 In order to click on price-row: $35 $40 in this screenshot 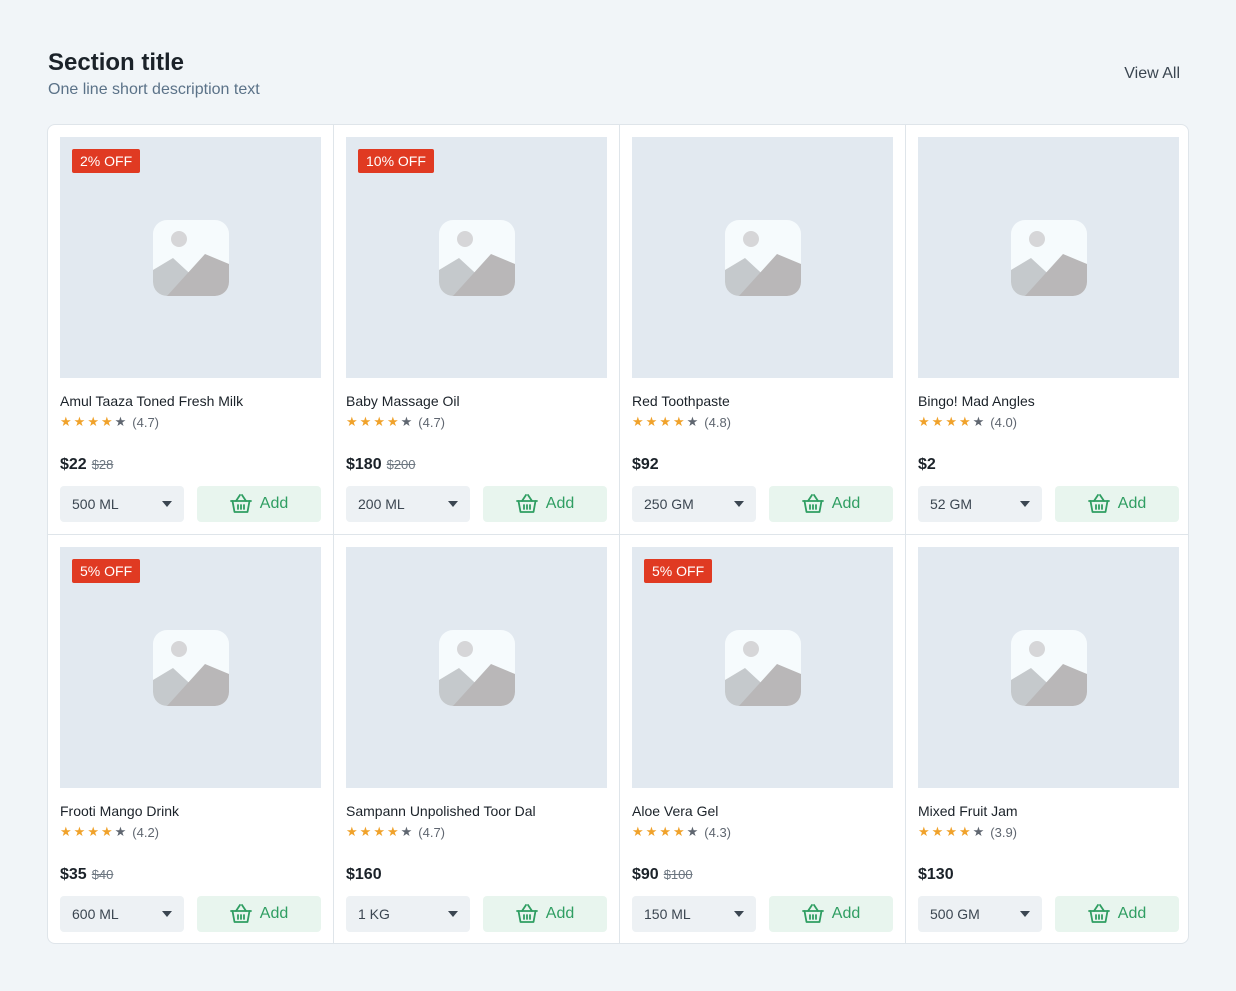, I will do `click(190, 875)`.